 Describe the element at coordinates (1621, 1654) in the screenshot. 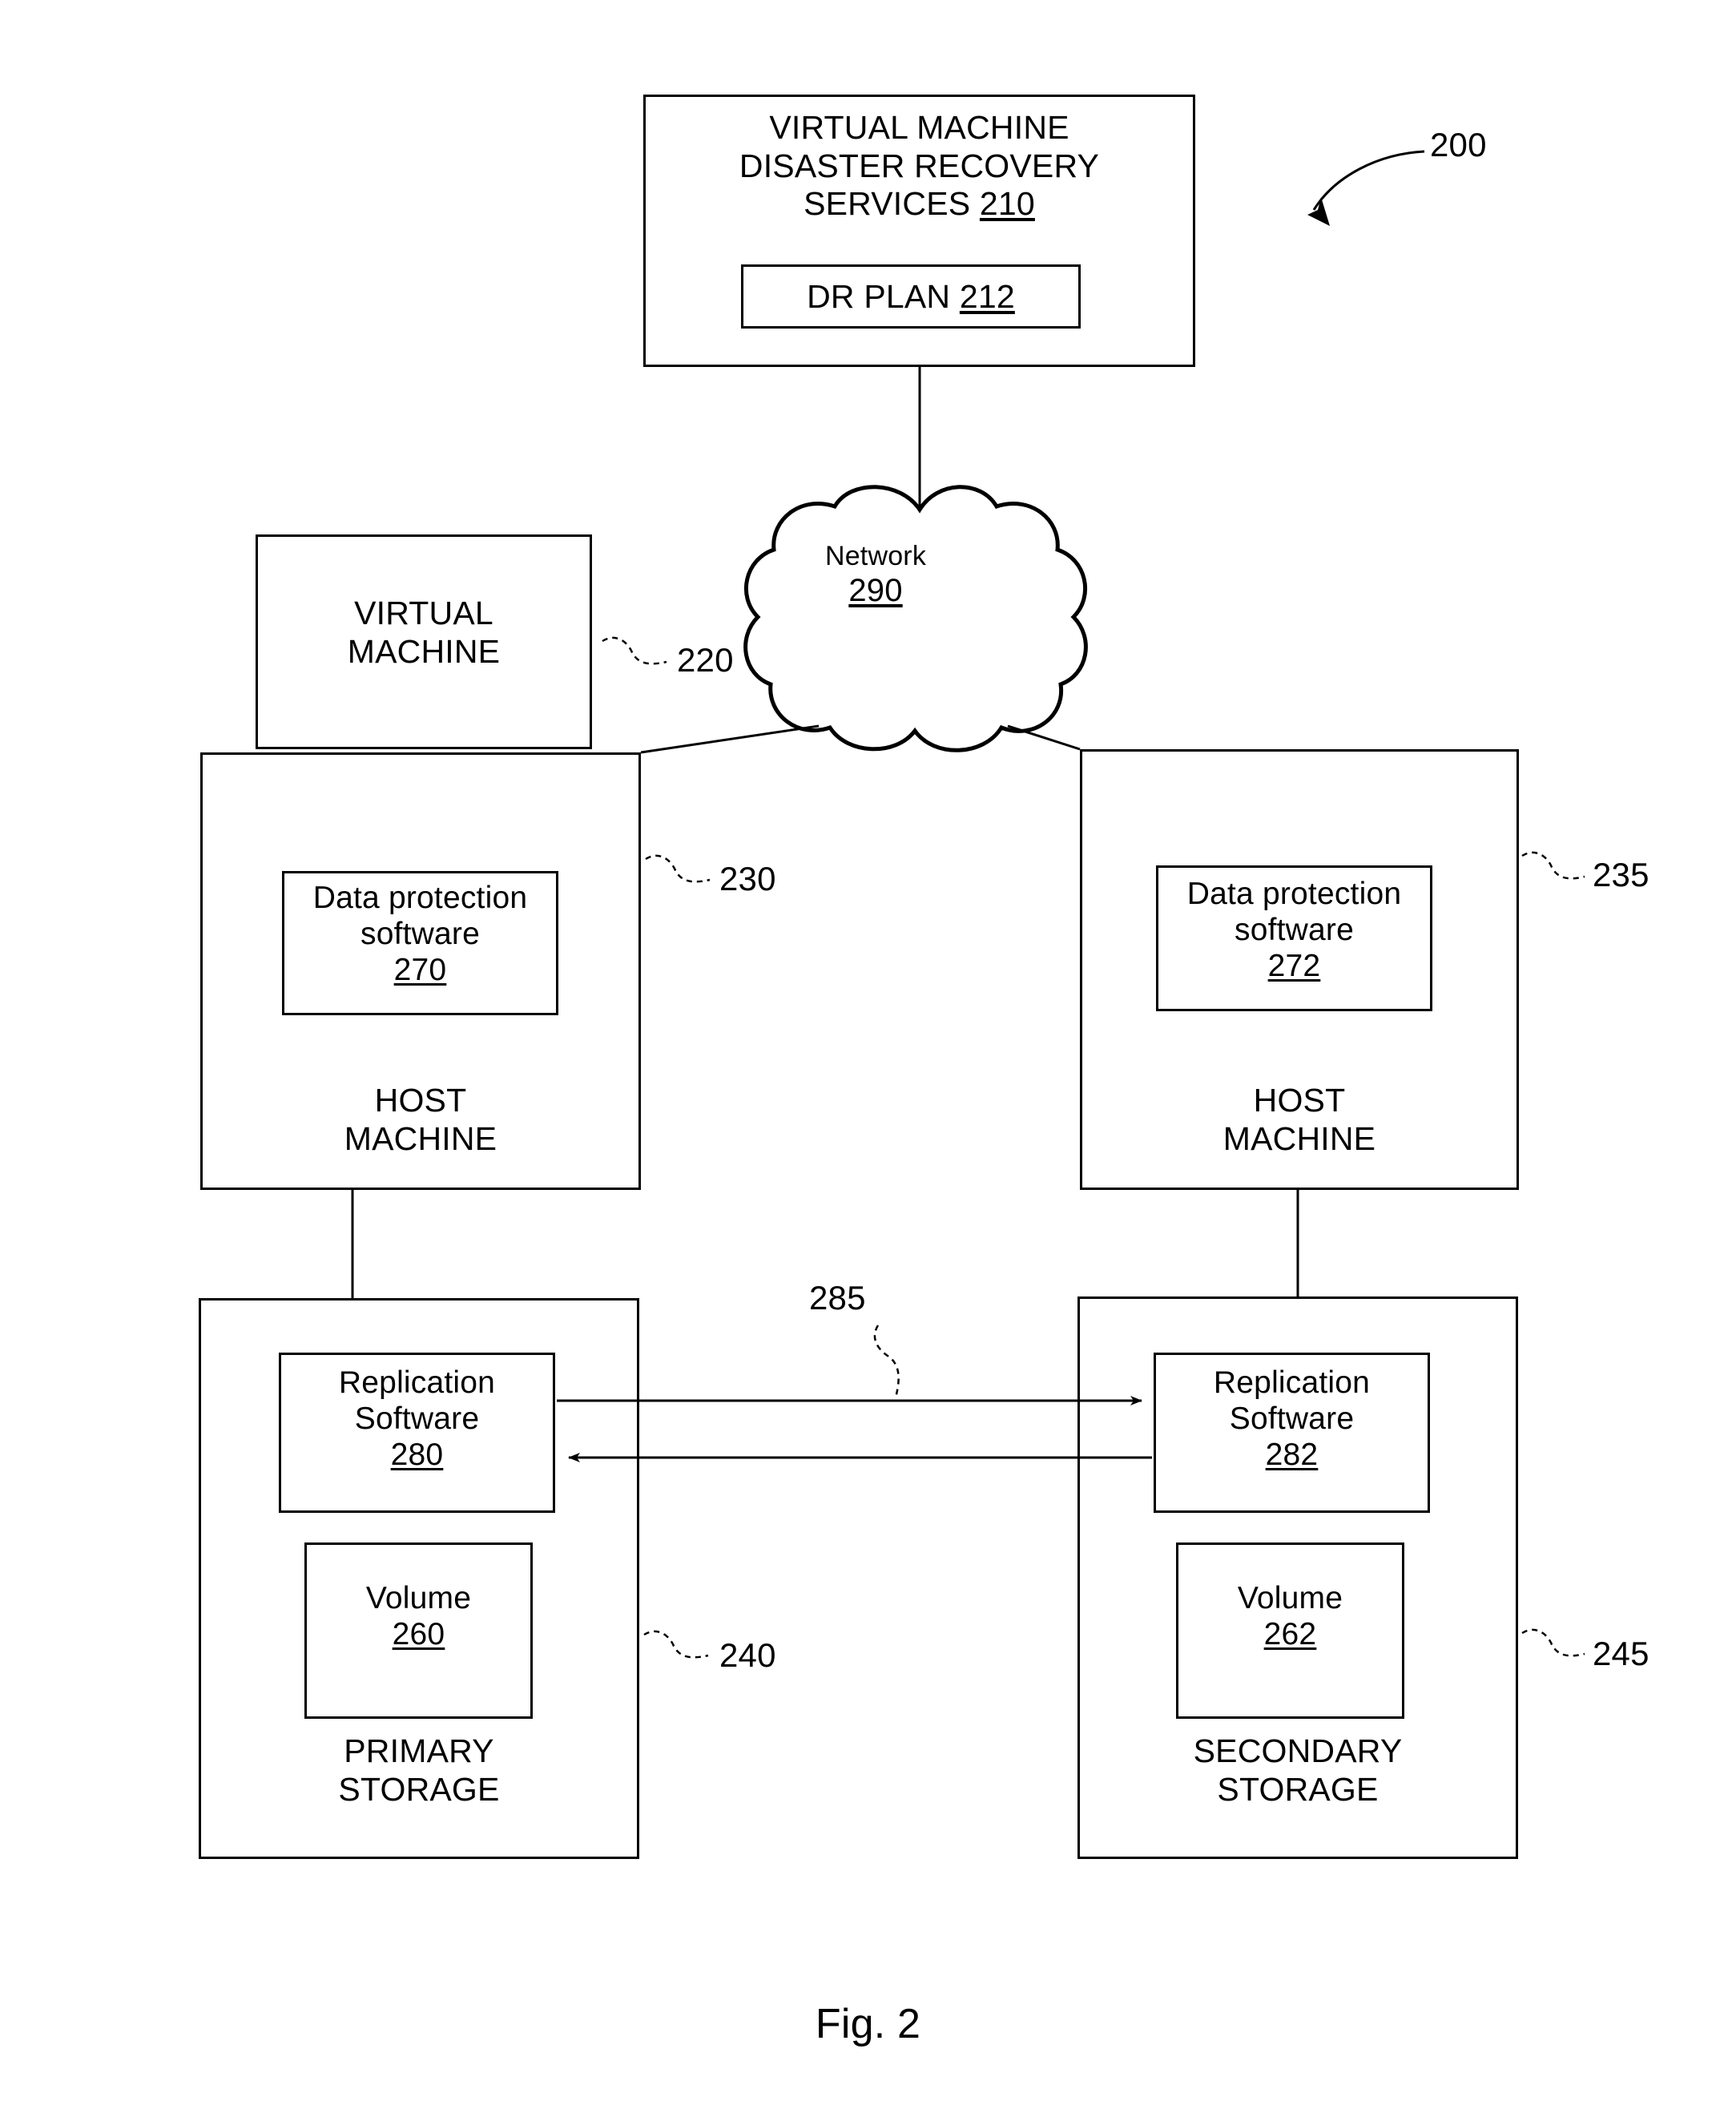

I see `ref-245: 245` at that location.